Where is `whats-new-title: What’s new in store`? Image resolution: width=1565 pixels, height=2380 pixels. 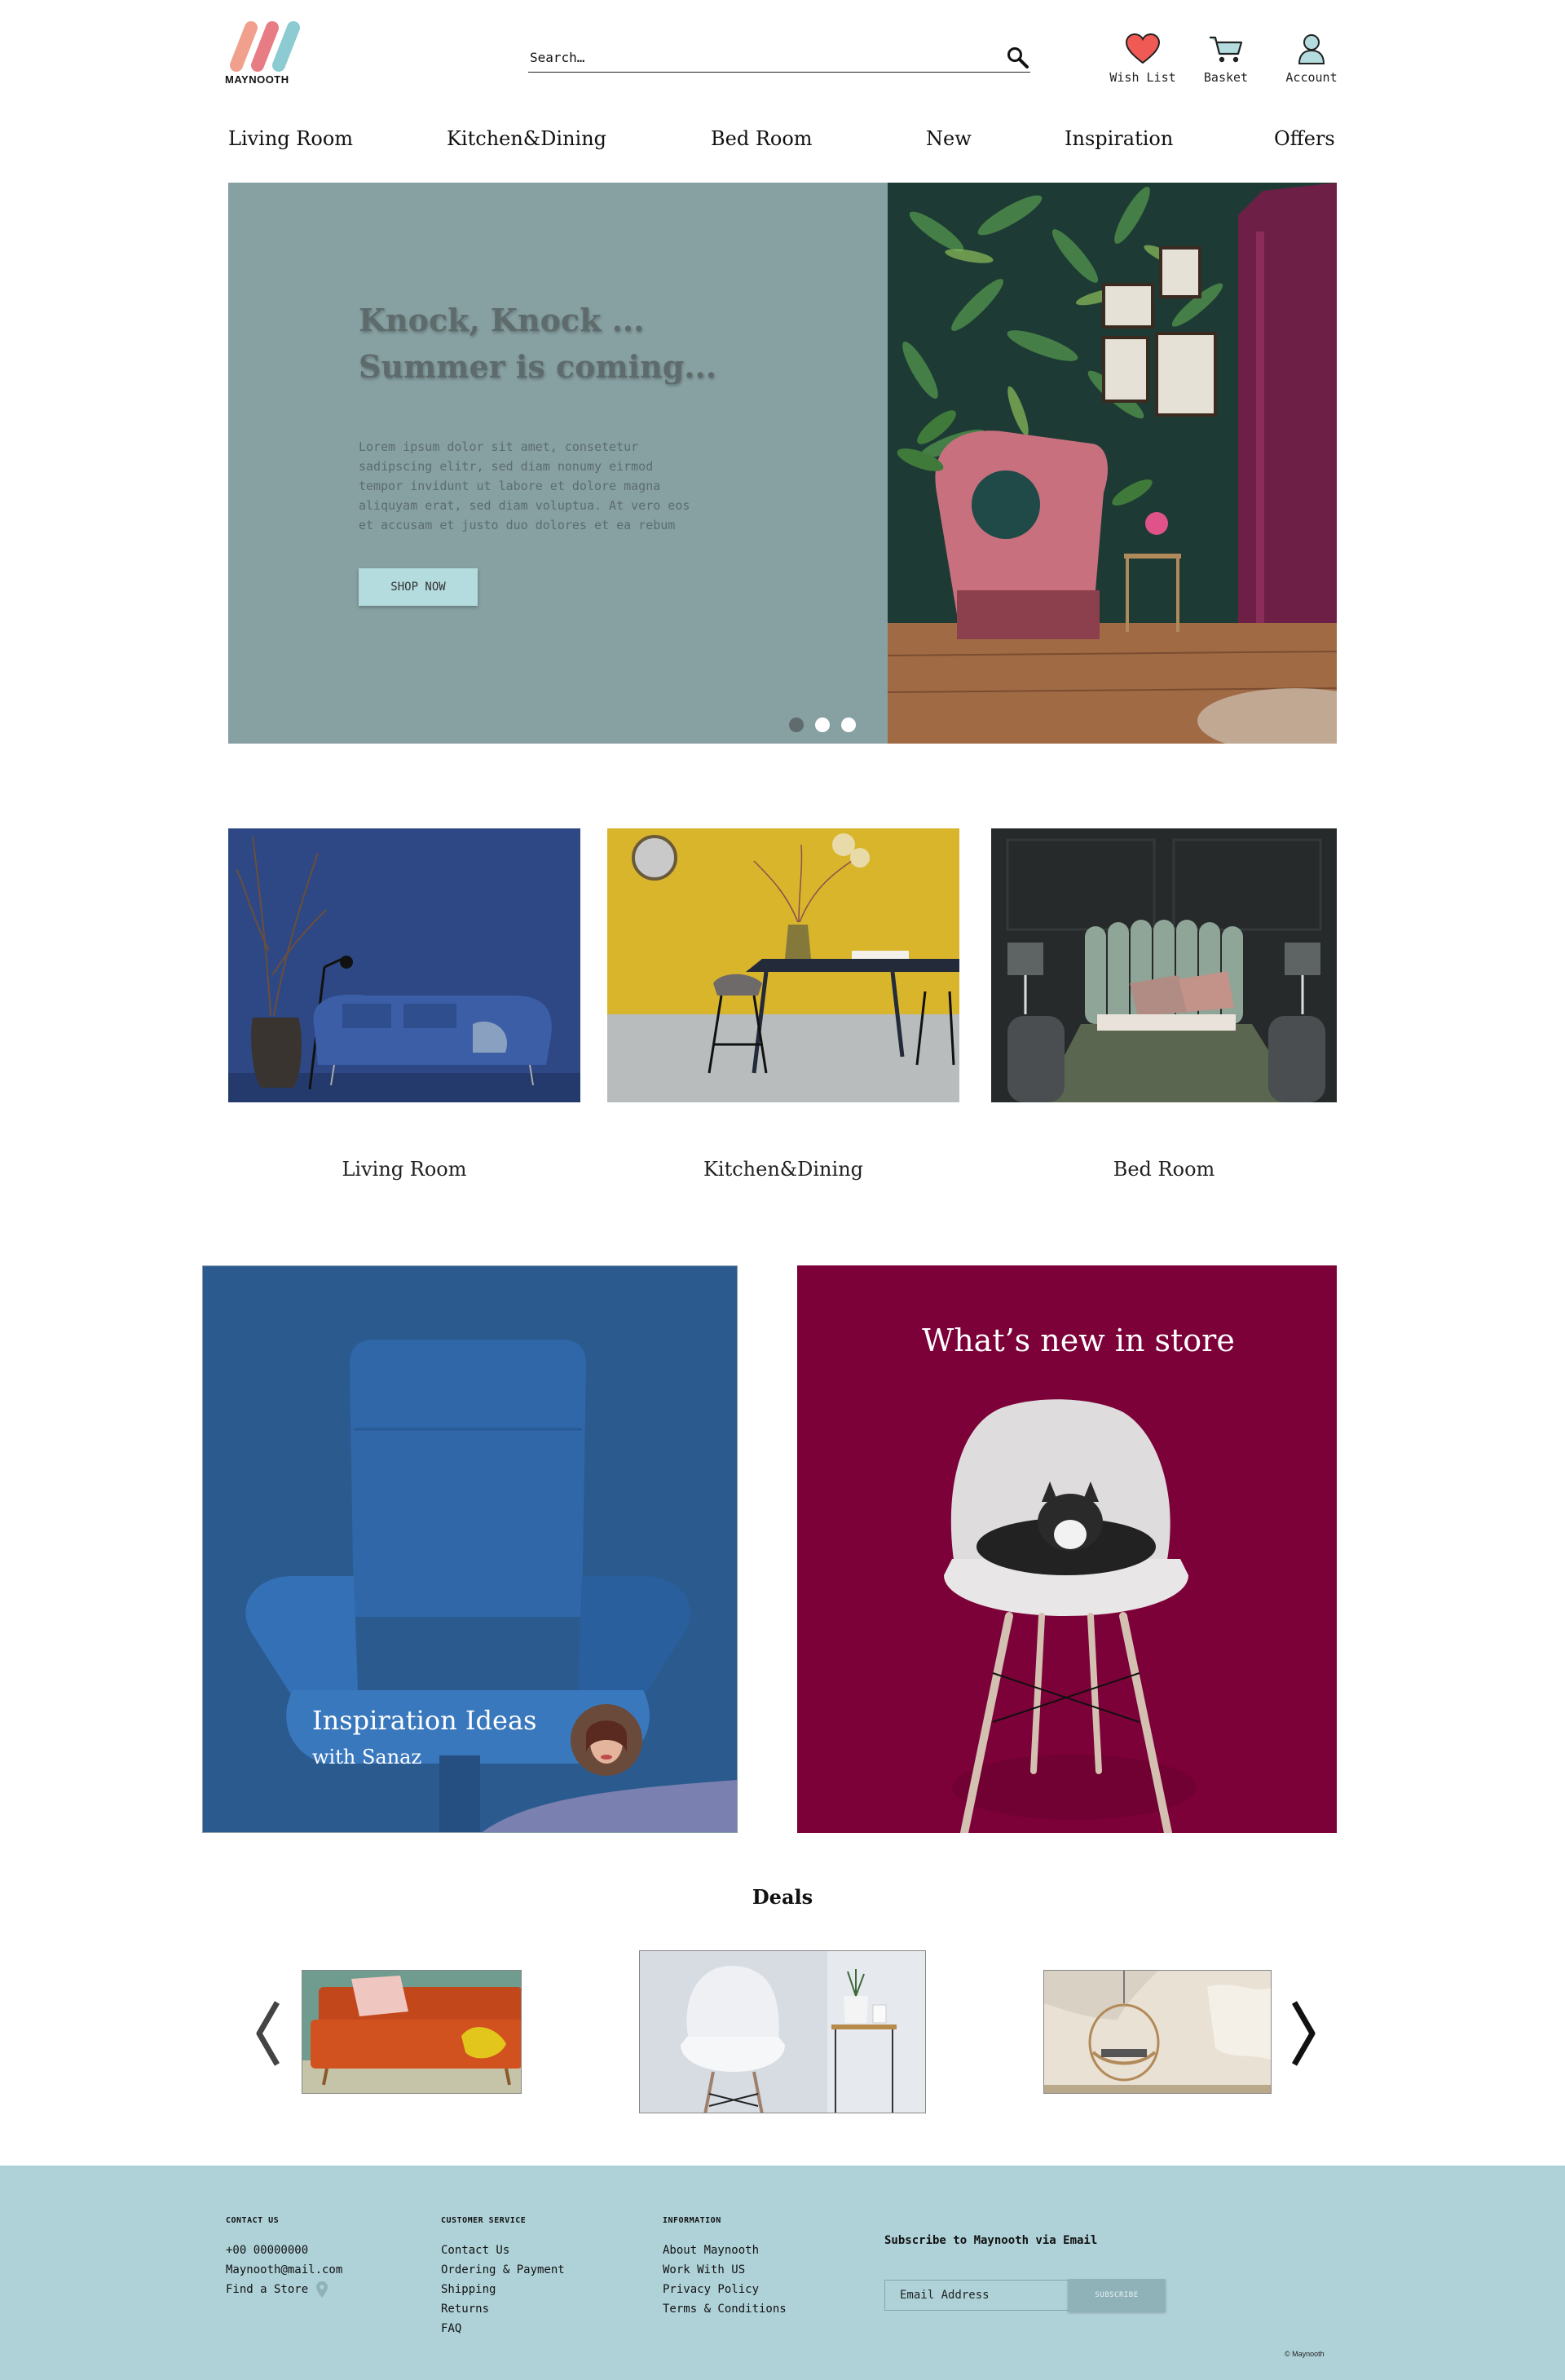 whats-new-title: What’s new in store is located at coordinates (1078, 1340).